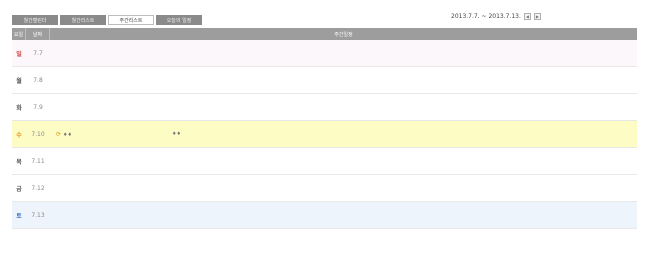 Image resolution: width=650 pixels, height=253 pixels. Describe the element at coordinates (67, 134) in the screenshot. I see `event-label: ♦♦` at that location.